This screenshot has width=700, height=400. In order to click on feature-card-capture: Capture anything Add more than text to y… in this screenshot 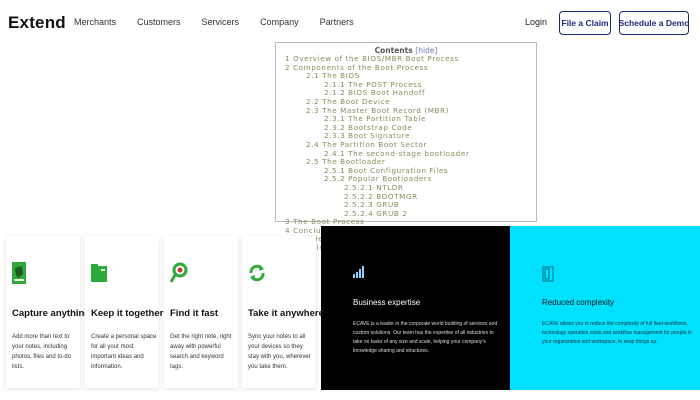, I will do `click(48, 312)`.